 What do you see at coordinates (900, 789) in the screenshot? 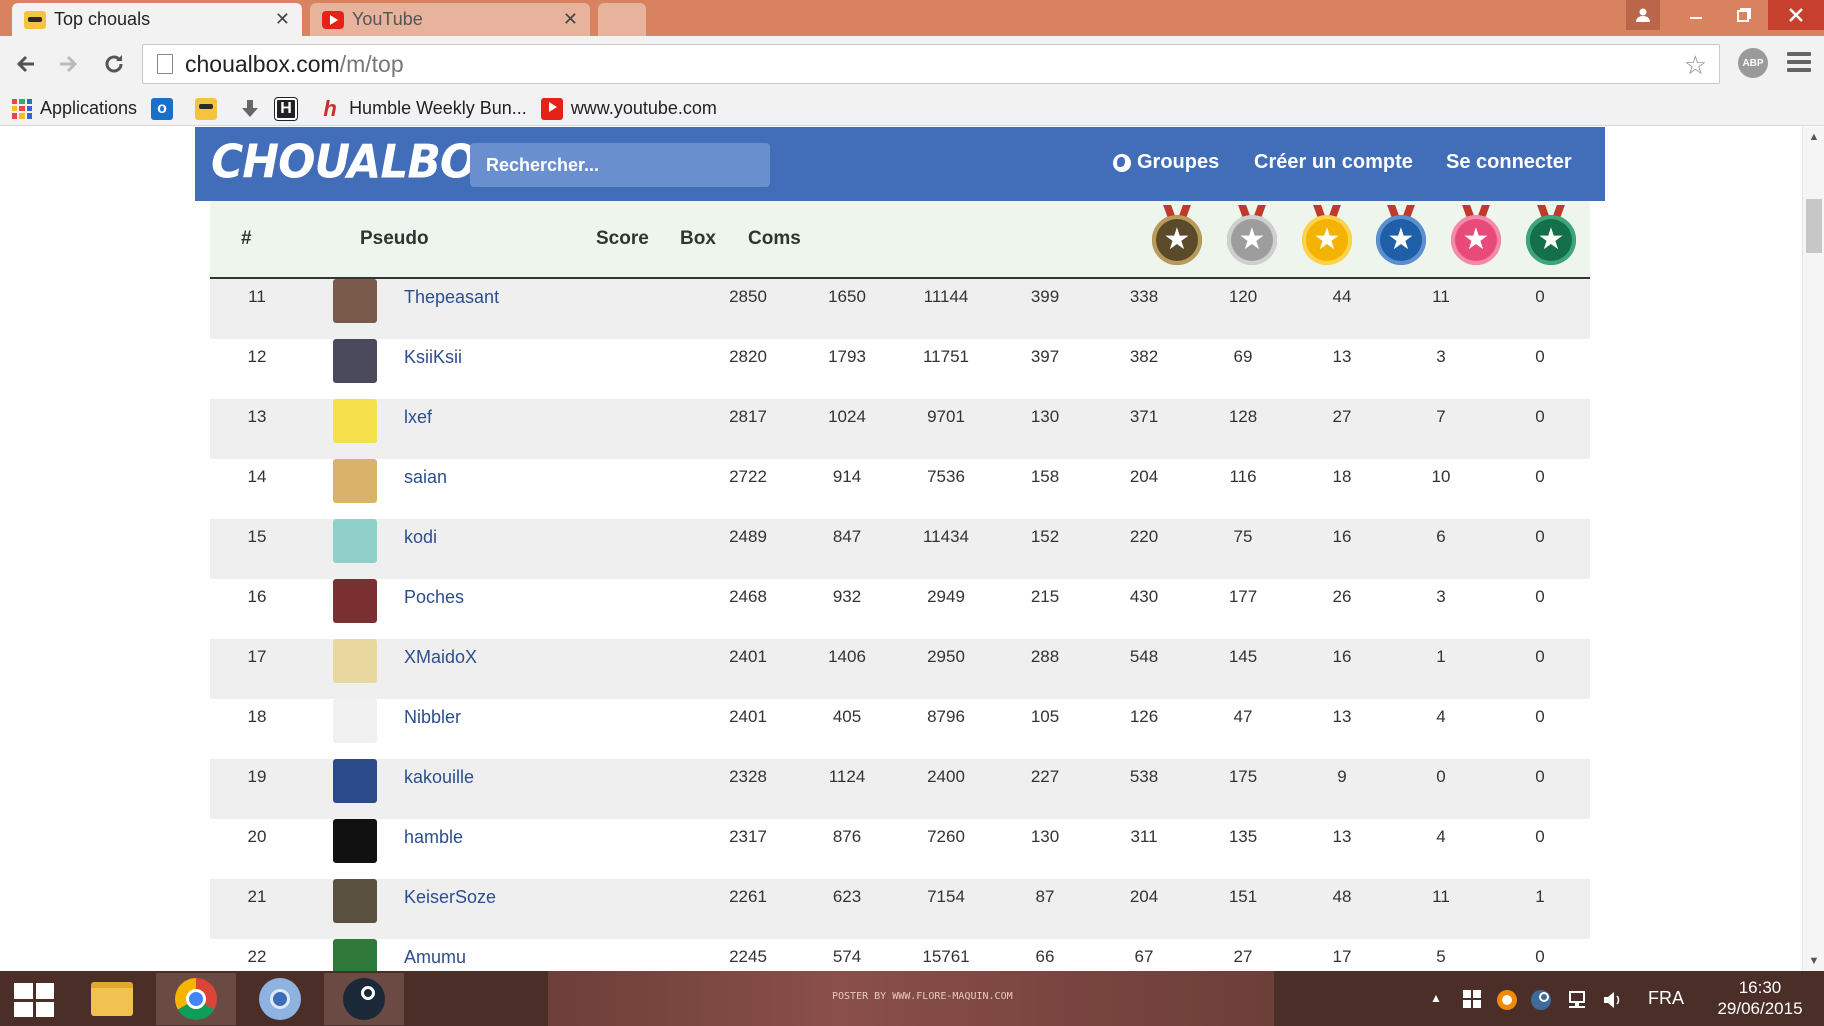
I see `table-row: 19 kakouille 2328 1124 2400 227 538 175 9 0 0` at bounding box center [900, 789].